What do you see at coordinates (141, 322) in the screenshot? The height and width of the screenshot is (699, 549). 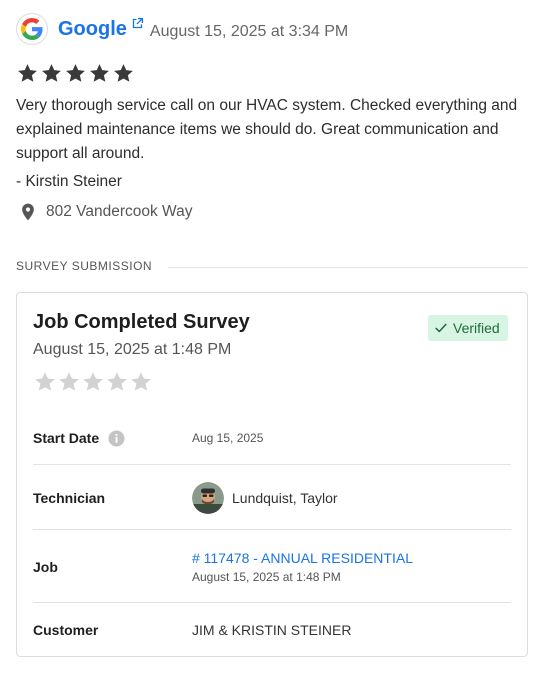 I see `survey-title: Job Completed Survey` at bounding box center [141, 322].